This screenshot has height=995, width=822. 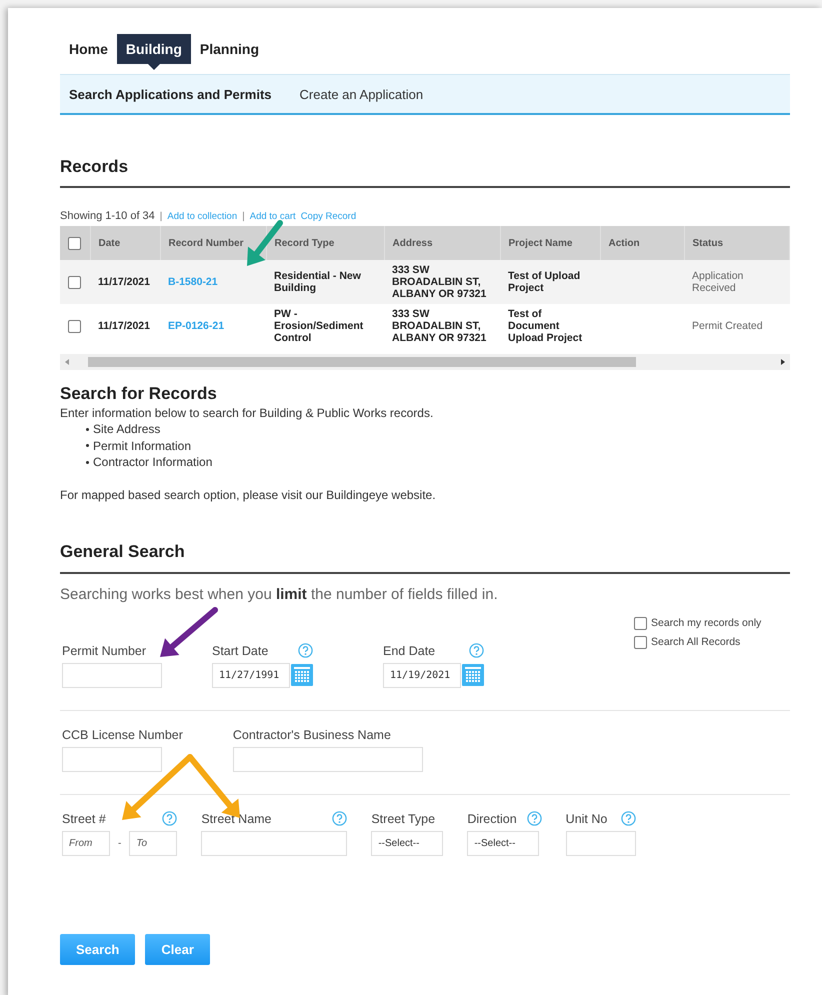 I want to click on field-label: End Date, so click(x=409, y=651).